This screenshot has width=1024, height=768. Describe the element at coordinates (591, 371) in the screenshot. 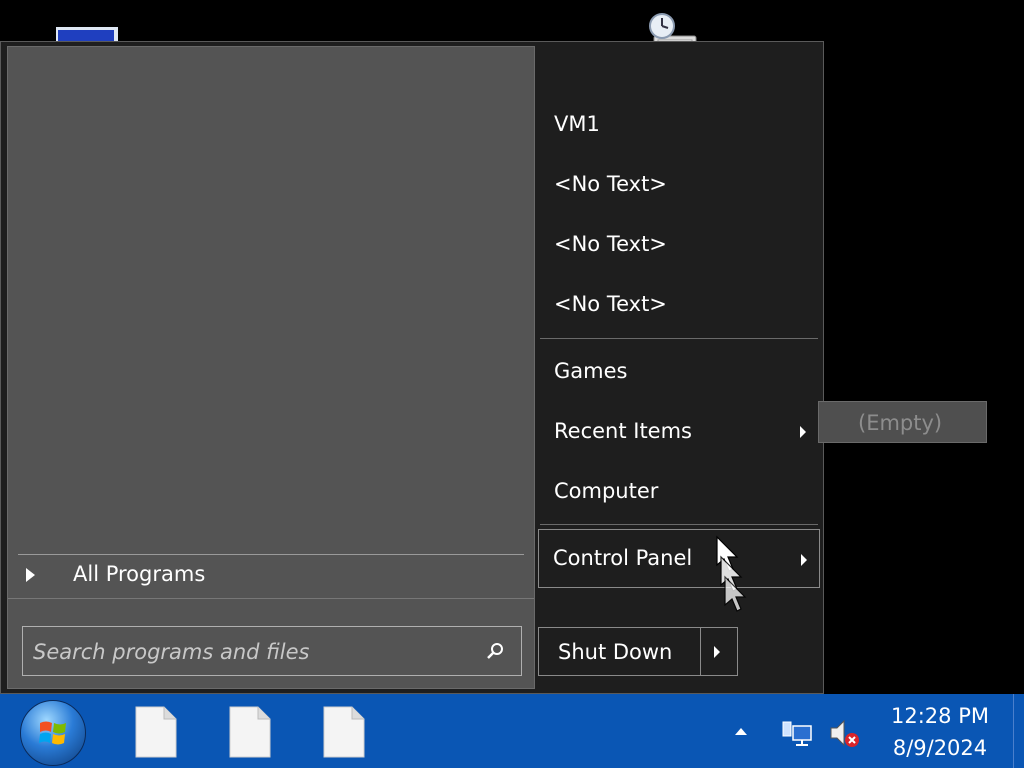

I see `menu-item-label: Games` at that location.